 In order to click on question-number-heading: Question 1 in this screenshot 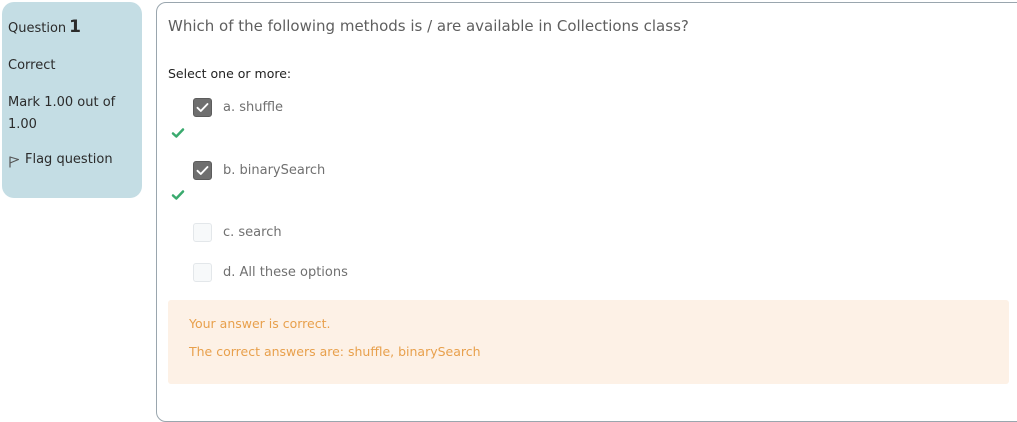, I will do `click(71, 28)`.